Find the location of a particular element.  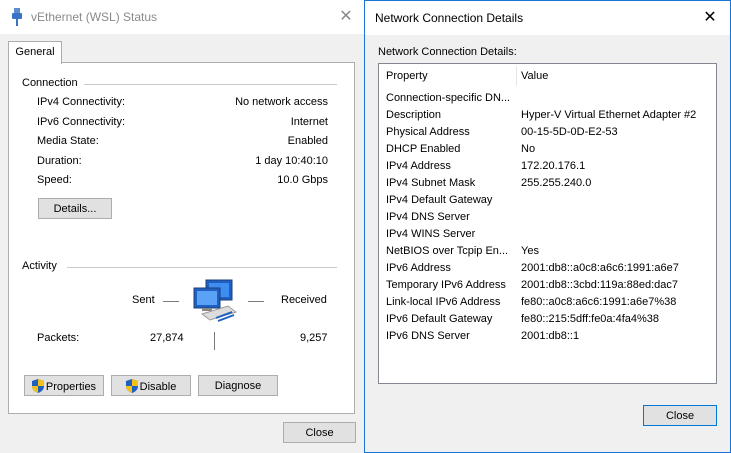

ipv6-connectivity-value: Internet is located at coordinates (309, 122).